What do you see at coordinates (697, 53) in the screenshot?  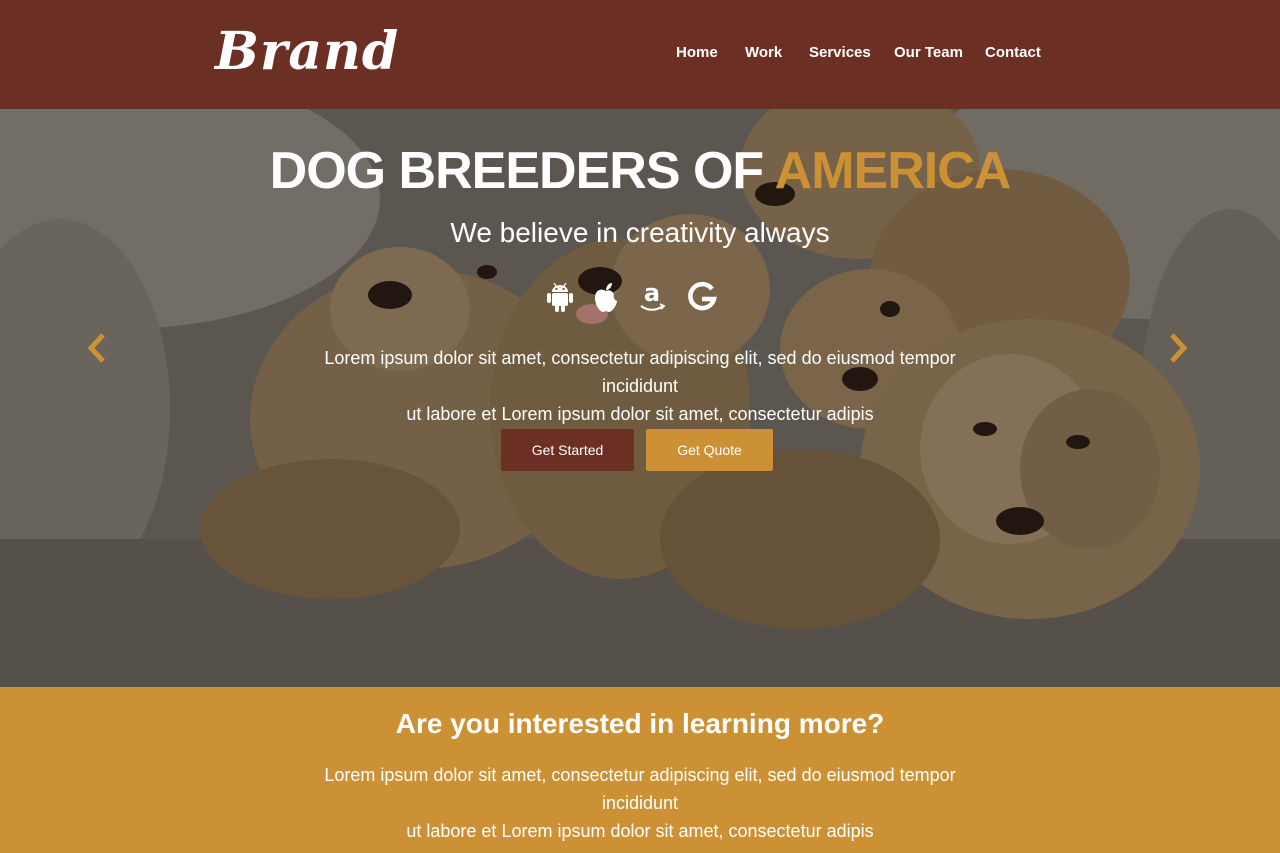 I see `nav-item-home: Home` at bounding box center [697, 53].